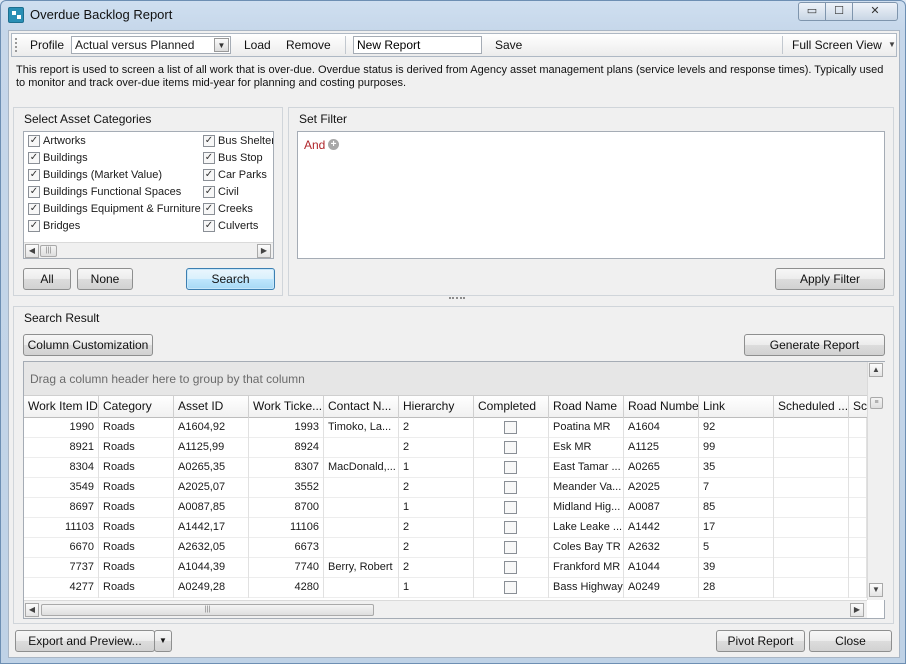 The height and width of the screenshot is (664, 906). I want to click on set-filter-title: Set Filter, so click(323, 119).